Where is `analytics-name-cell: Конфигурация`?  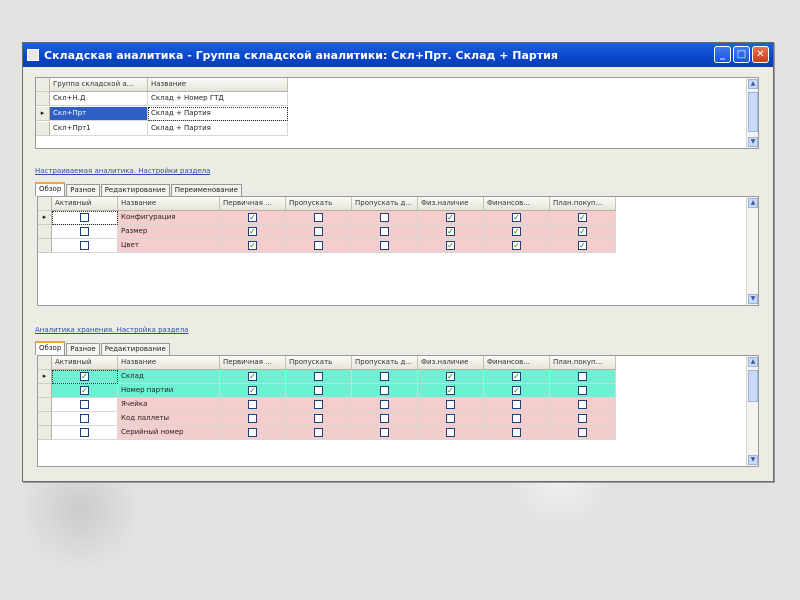 analytics-name-cell: Конфигурация is located at coordinates (169, 218).